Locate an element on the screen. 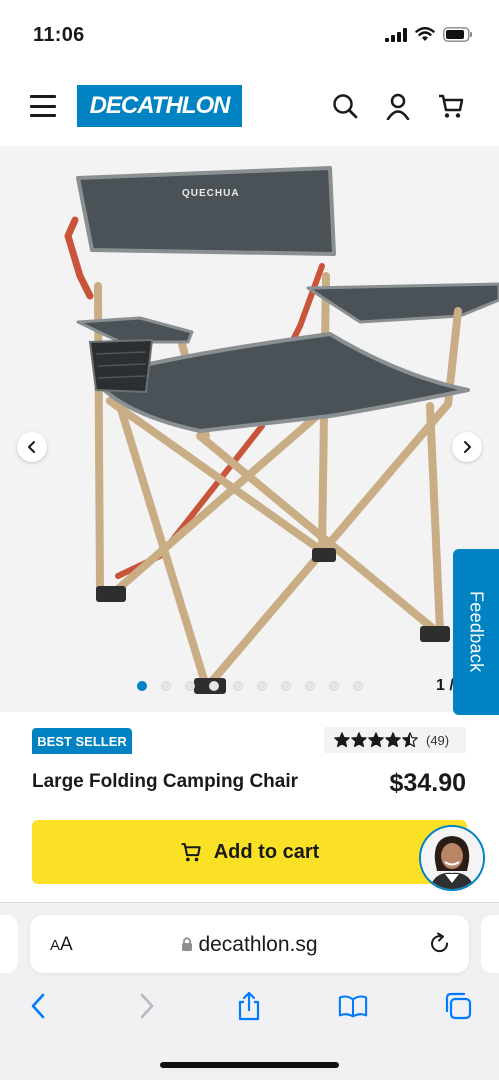 This screenshot has height=1080, width=499. battery-icon is located at coordinates (457, 34).